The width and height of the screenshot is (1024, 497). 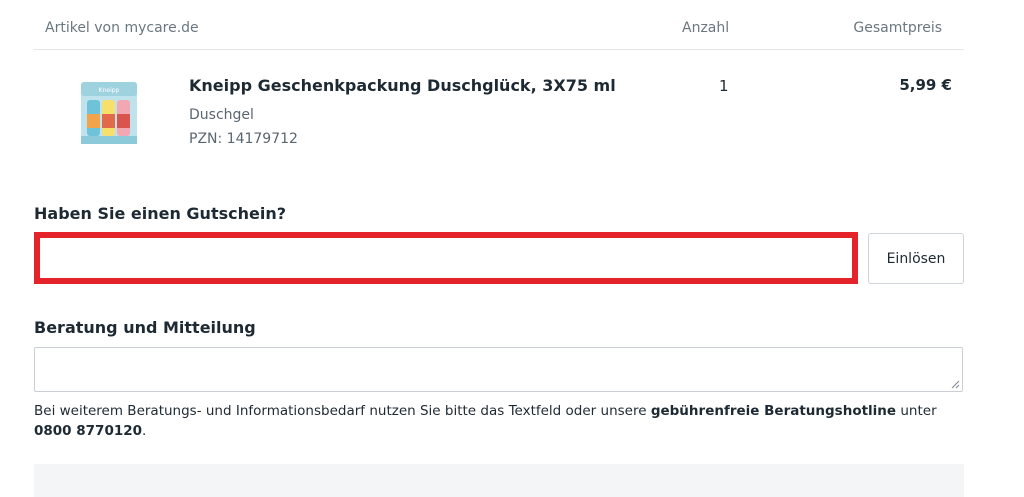 What do you see at coordinates (773, 411) in the screenshot?
I see `hotline-label: gebührenfreie Beratungshotline` at bounding box center [773, 411].